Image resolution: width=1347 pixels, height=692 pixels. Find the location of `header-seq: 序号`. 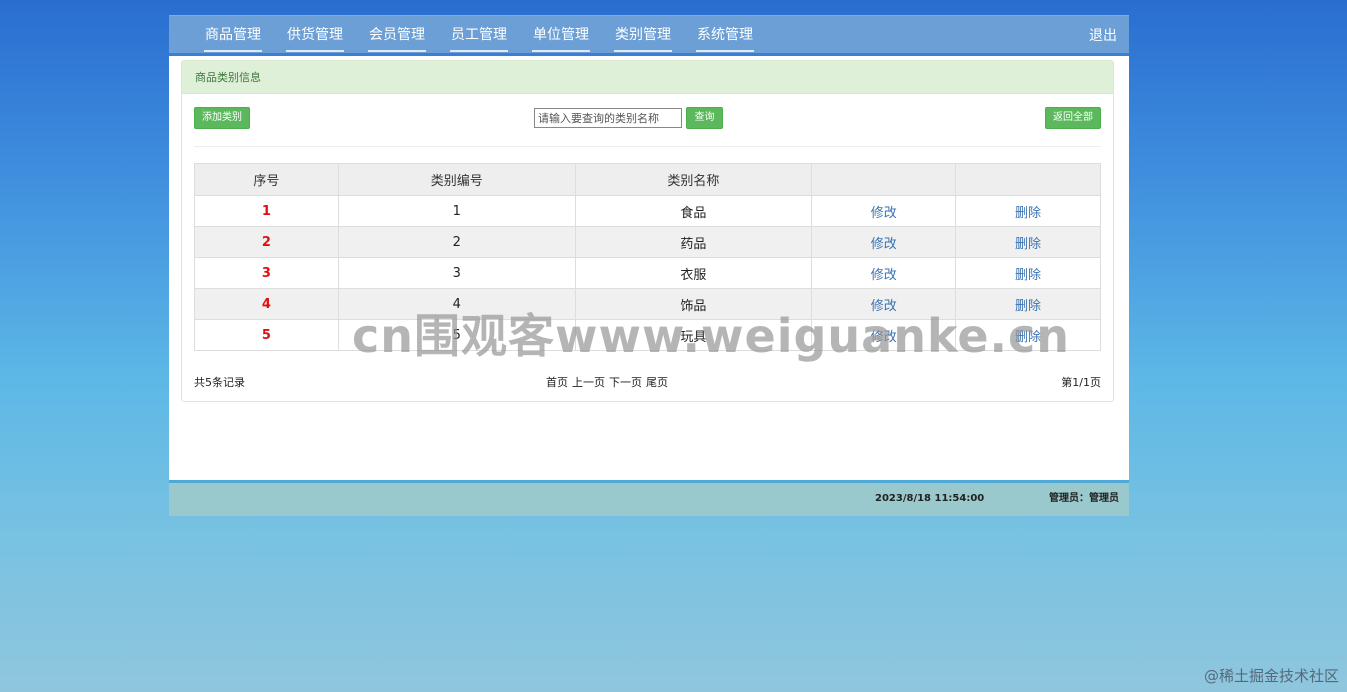

header-seq: 序号 is located at coordinates (266, 179).